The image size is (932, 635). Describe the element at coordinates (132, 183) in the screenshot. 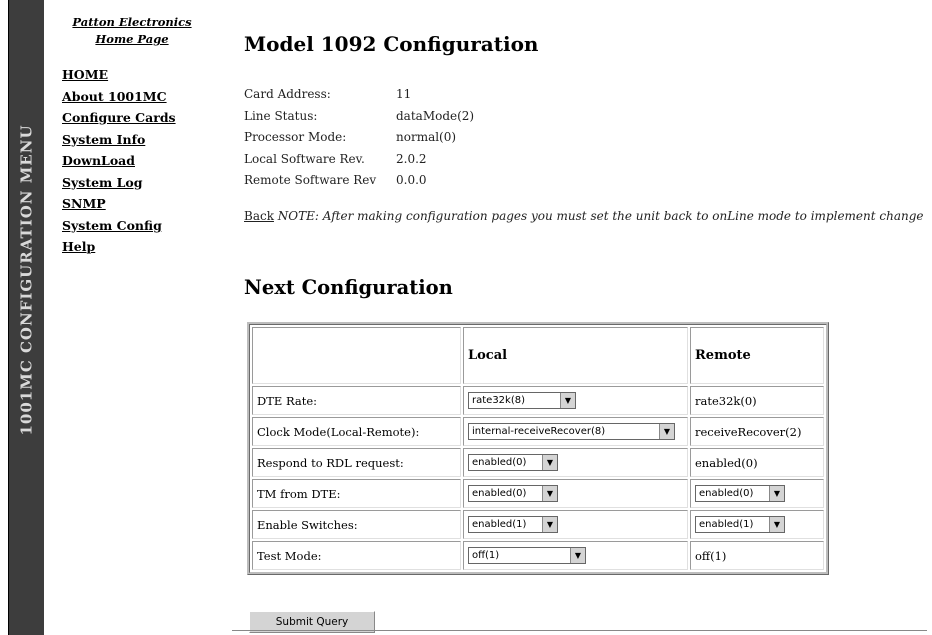

I see `nav-system-log: System Log` at that location.